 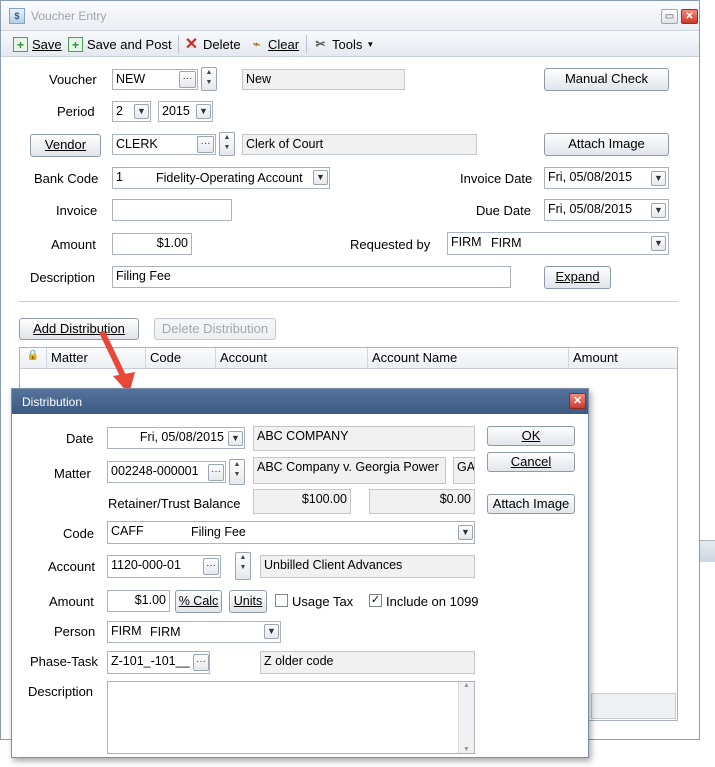 What do you see at coordinates (558, 243) in the screenshot?
I see `requested-by-select: FIRM FIRM` at bounding box center [558, 243].